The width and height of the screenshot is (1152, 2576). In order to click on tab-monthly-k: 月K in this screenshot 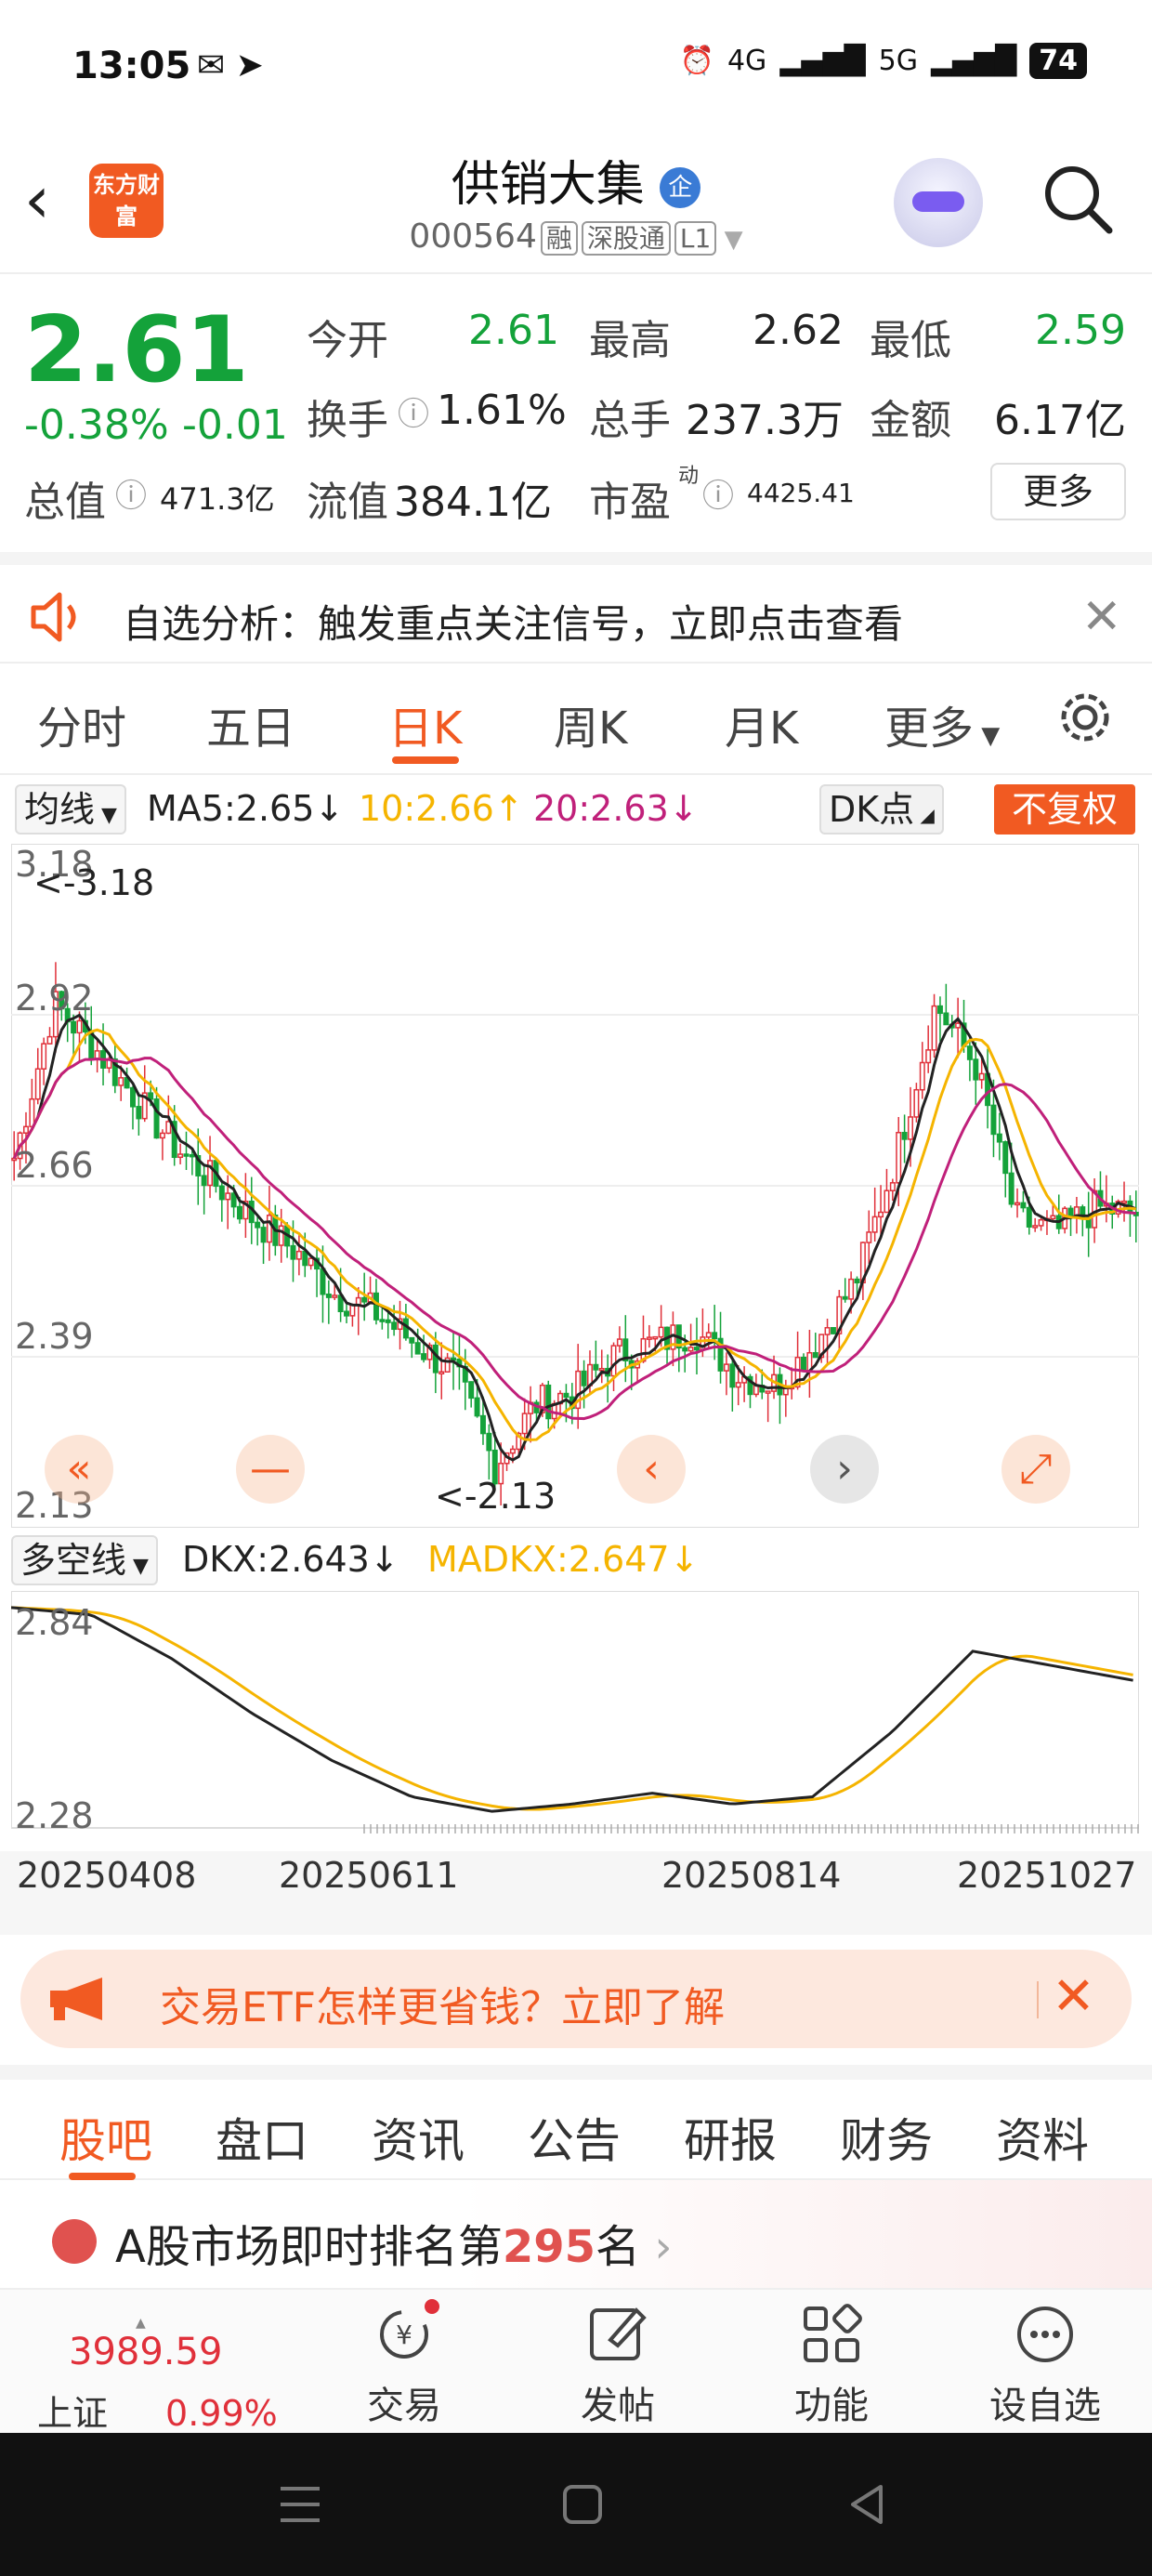, I will do `click(761, 723)`.